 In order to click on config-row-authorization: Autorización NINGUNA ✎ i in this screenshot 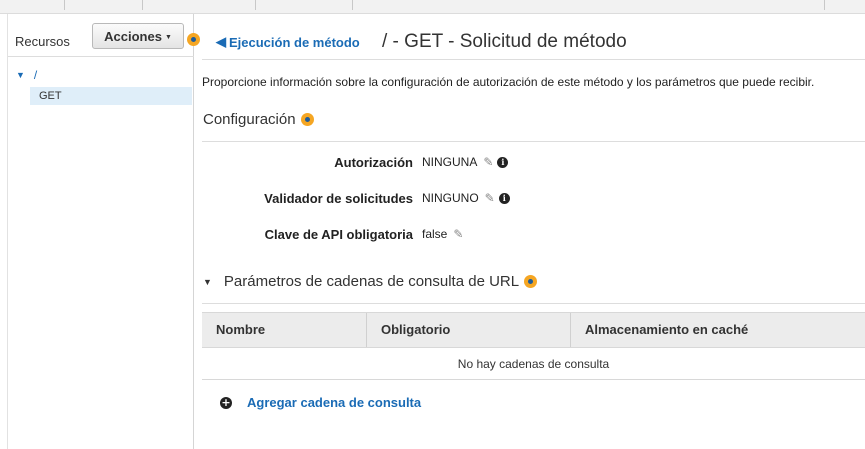, I will do `click(529, 162)`.